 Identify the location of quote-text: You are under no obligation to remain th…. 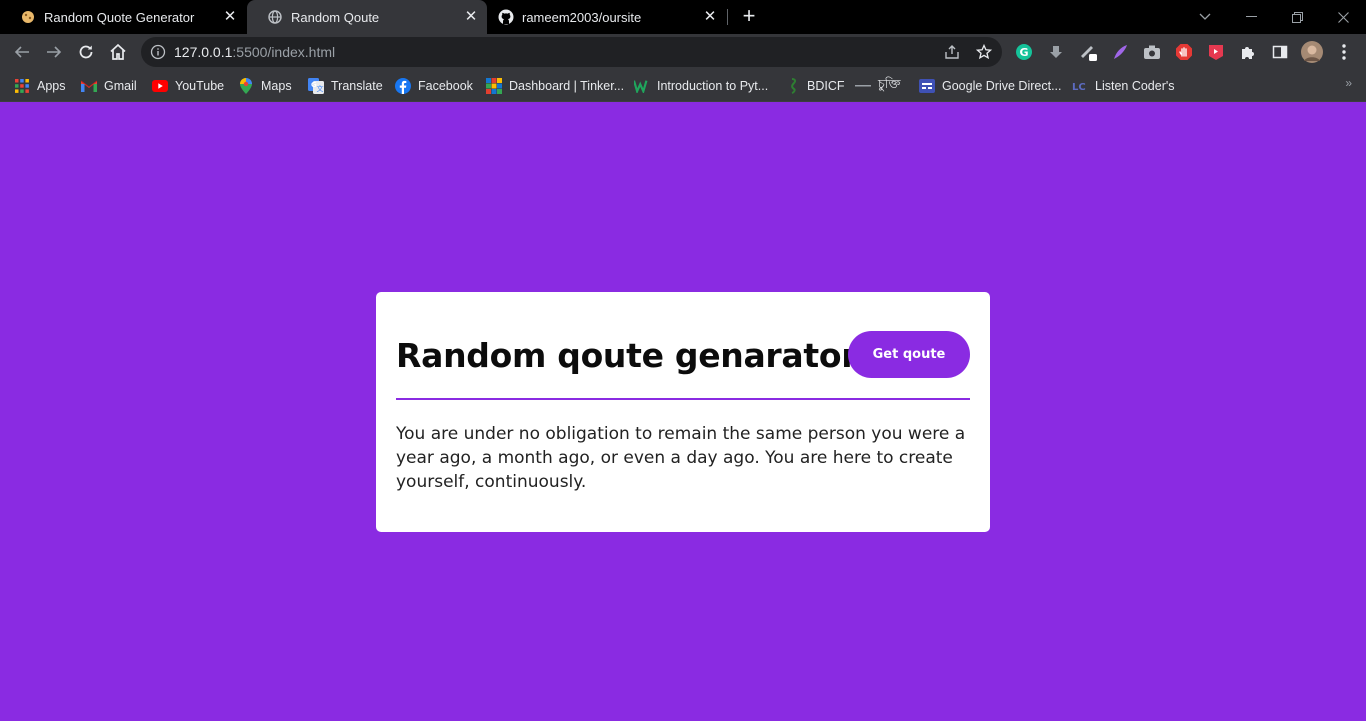
(681, 458).